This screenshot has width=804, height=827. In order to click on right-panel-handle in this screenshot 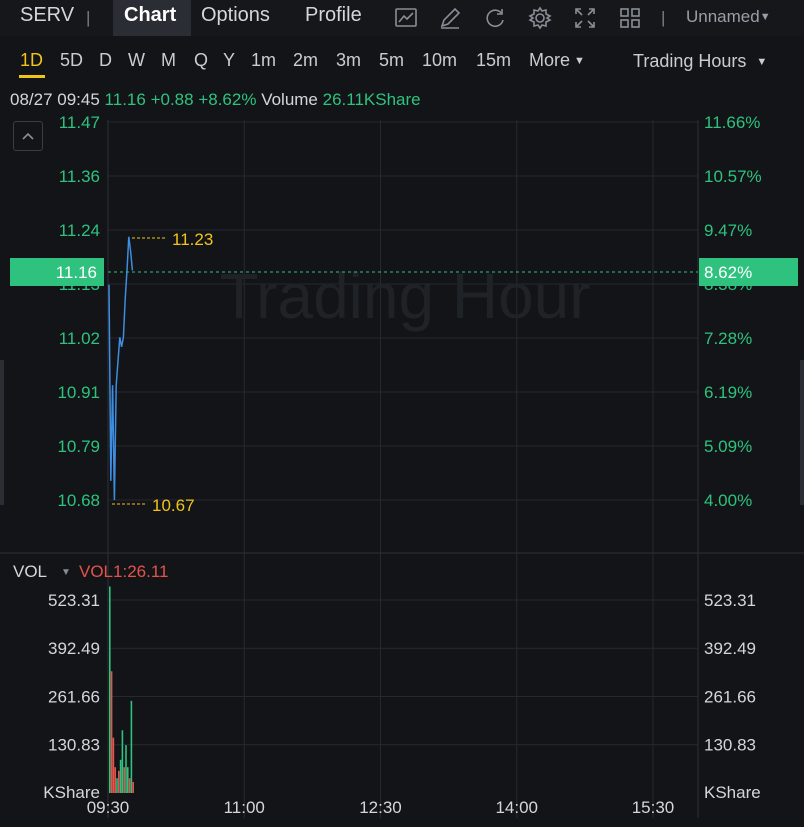, I will do `click(802, 432)`.